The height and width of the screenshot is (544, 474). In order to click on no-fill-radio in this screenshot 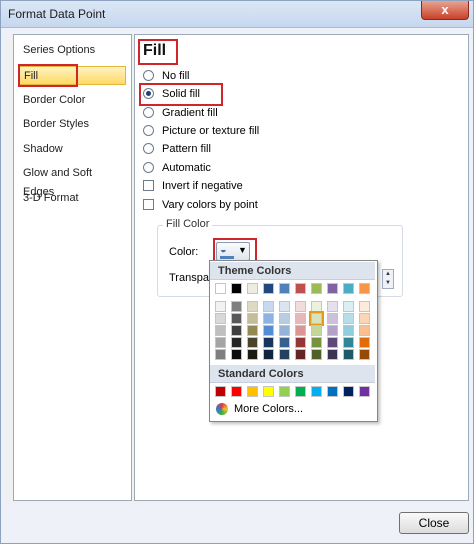, I will do `click(148, 75)`.